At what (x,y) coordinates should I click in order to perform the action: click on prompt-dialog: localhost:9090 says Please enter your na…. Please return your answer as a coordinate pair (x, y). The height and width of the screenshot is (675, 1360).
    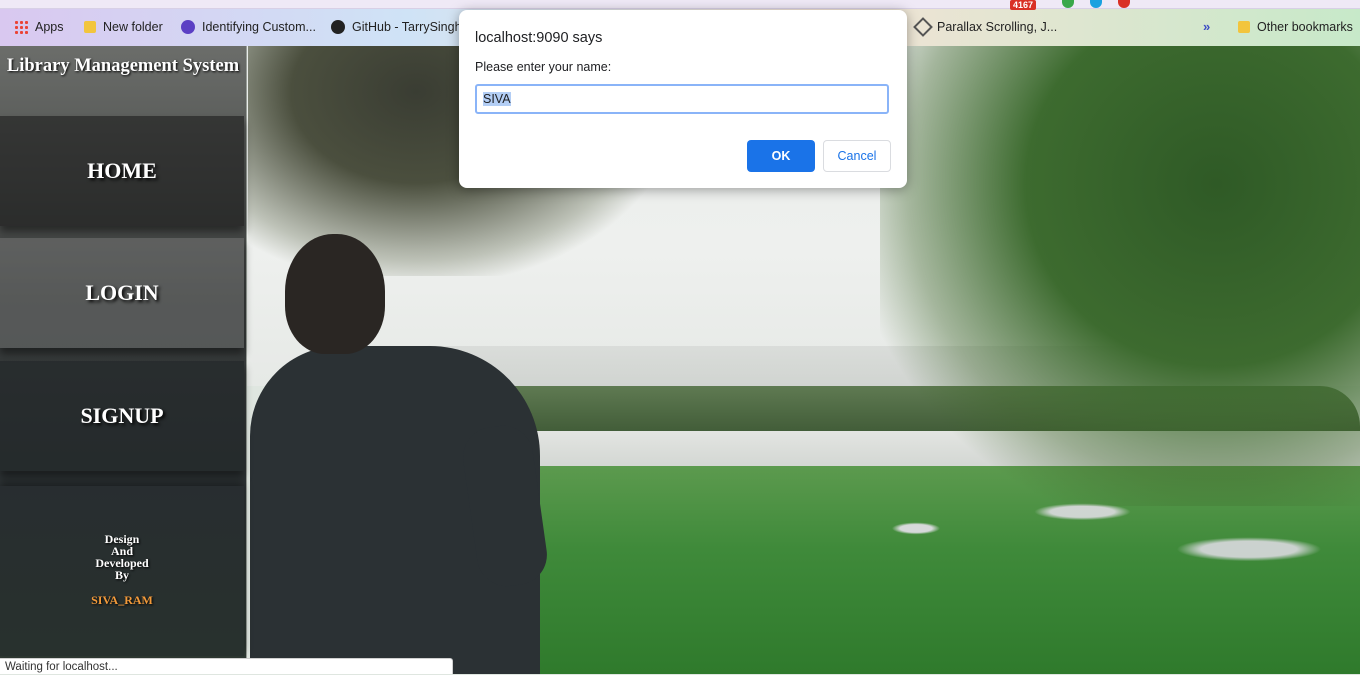
    Looking at the image, I should click on (683, 99).